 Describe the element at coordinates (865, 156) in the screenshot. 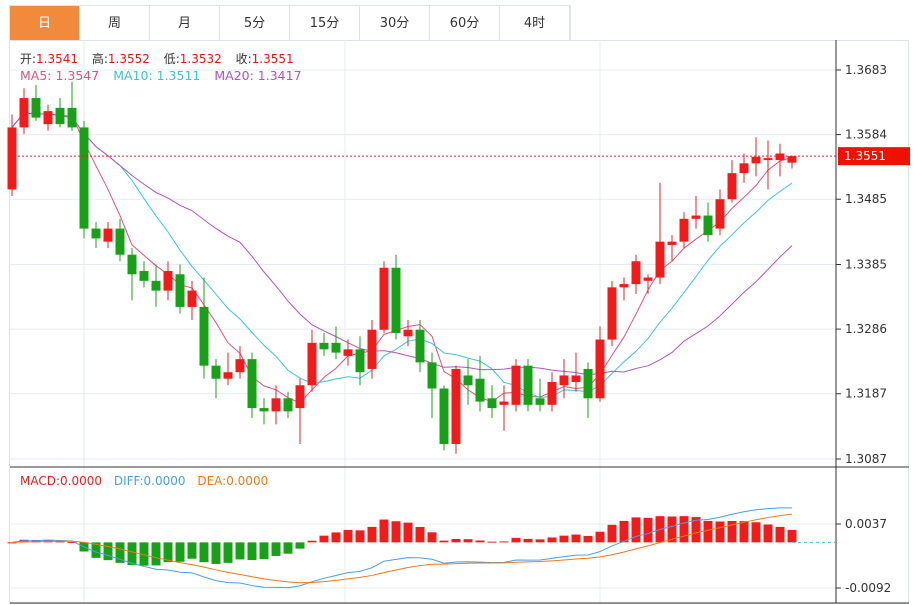

I see `last-price-label: 1.3551` at that location.